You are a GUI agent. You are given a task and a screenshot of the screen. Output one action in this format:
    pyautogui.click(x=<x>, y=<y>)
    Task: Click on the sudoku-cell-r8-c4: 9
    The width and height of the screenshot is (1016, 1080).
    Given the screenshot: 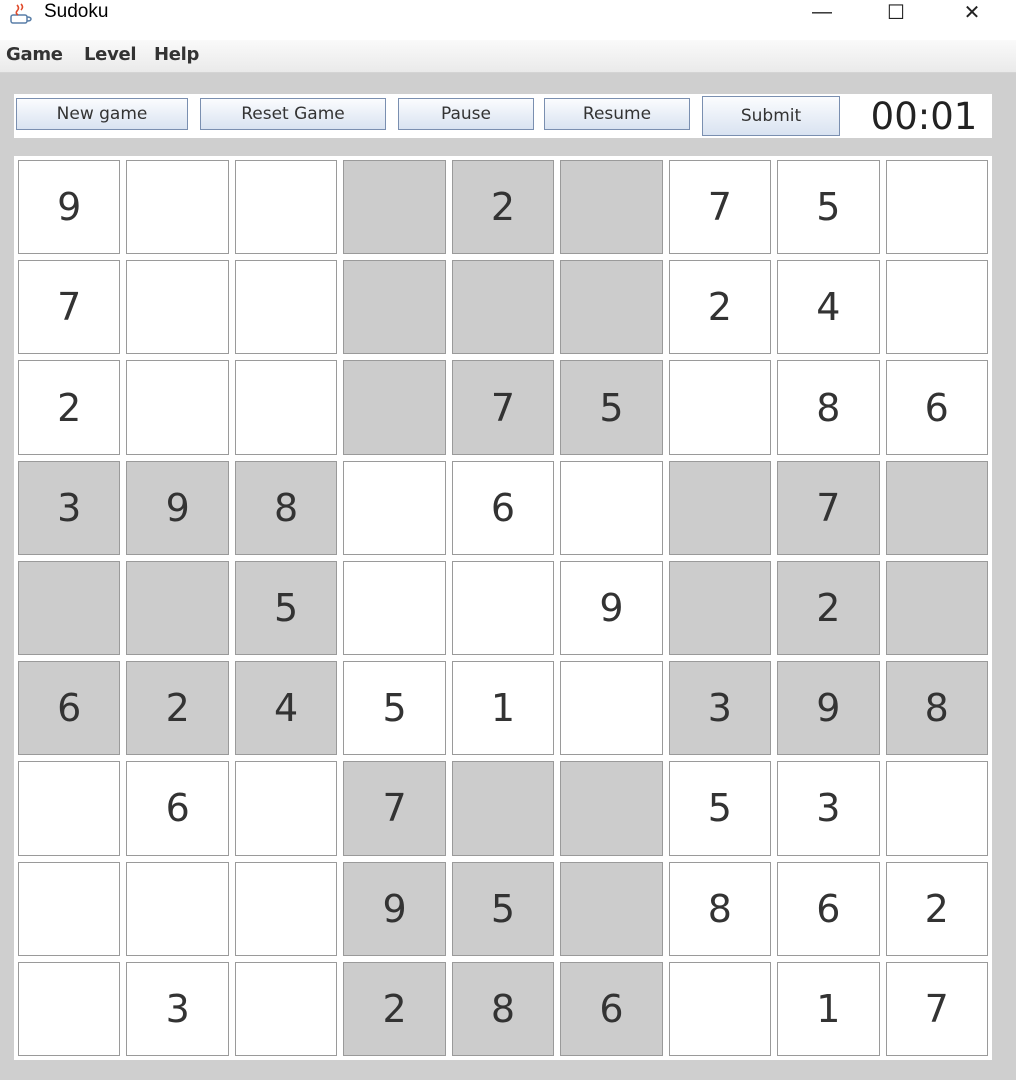 What is the action you would take?
    pyautogui.click(x=394, y=908)
    